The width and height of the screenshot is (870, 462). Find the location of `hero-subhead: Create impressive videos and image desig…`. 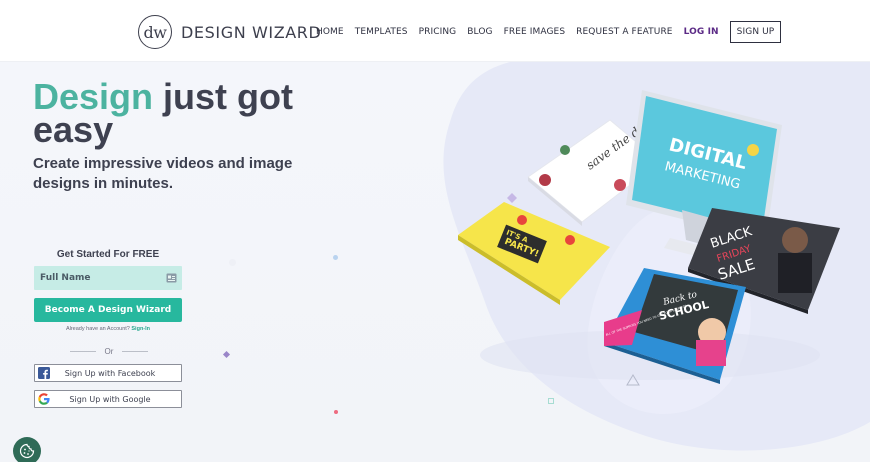

hero-subhead: Create impressive videos and image desig… is located at coordinates (163, 173).